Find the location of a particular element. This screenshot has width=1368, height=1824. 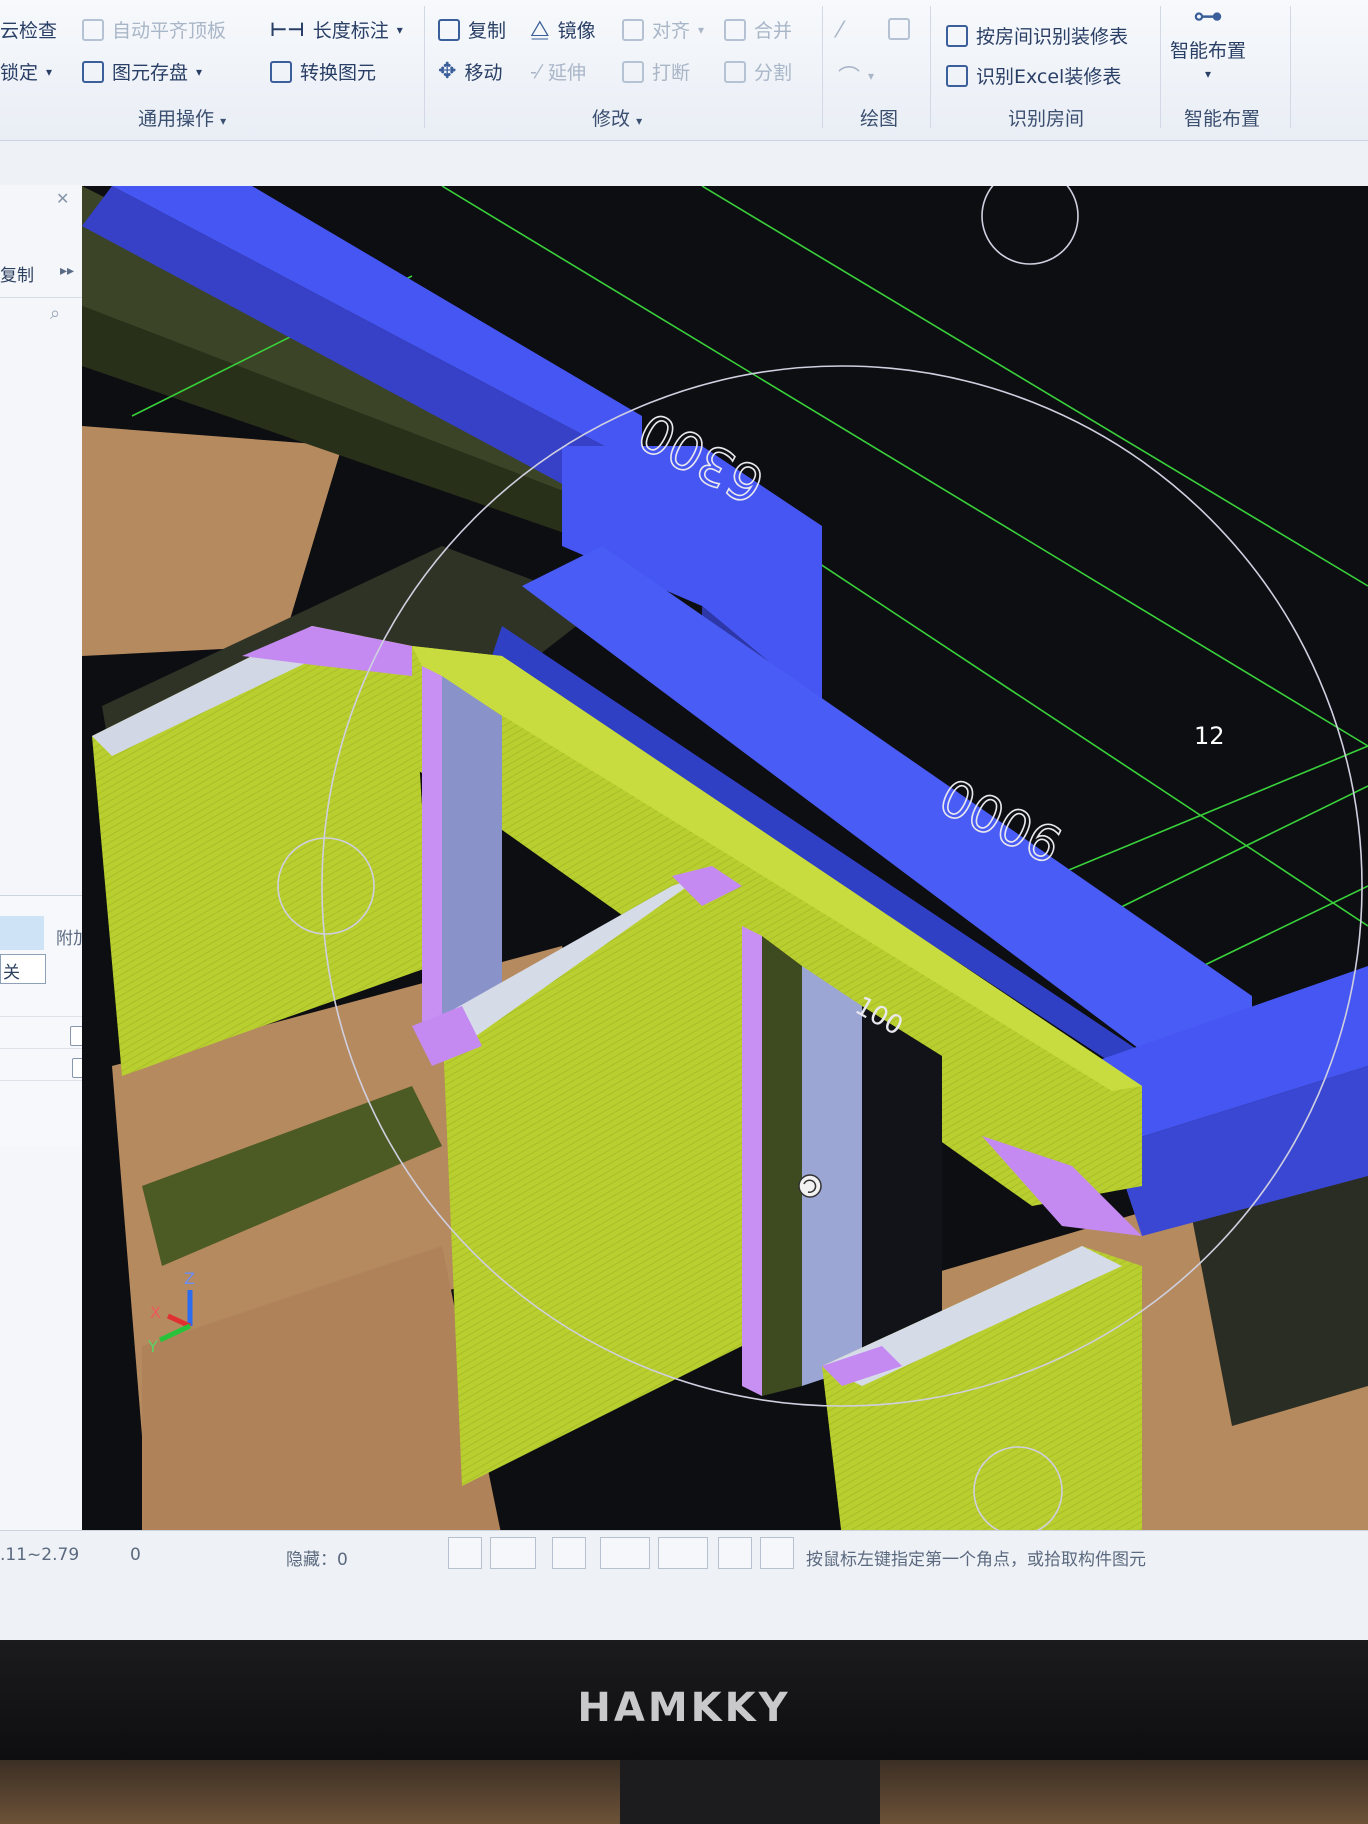

dimension-icon: ⊢⊣ is located at coordinates (287, 29).